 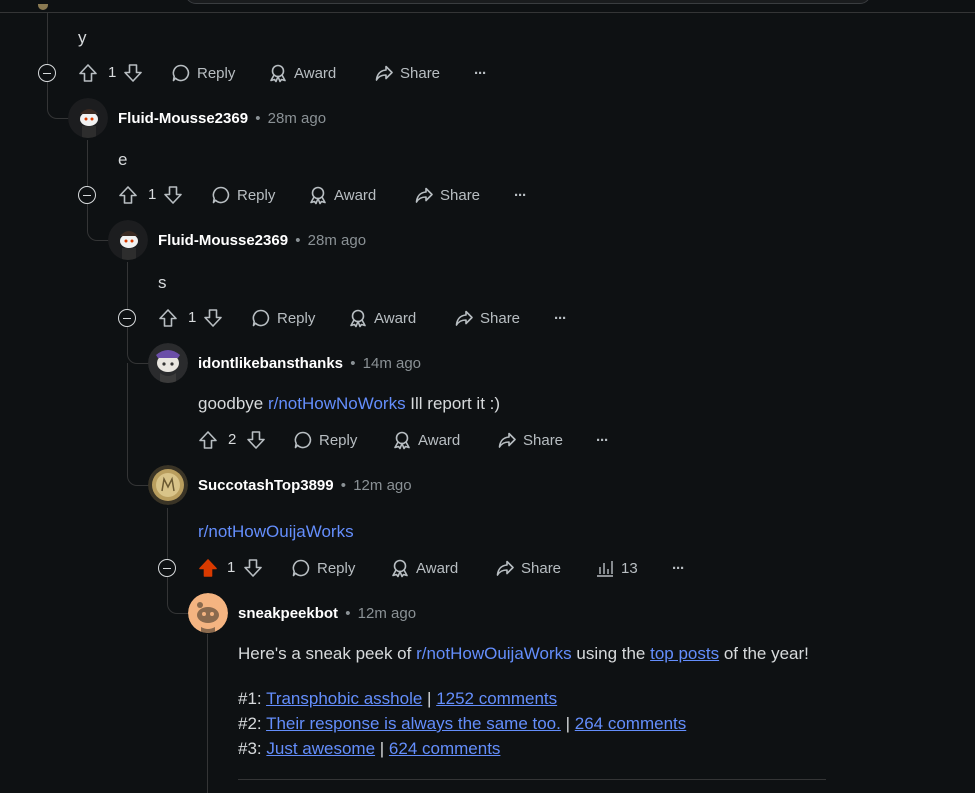 I want to click on comment-meta: idontlikebansthanks • 14m ago, so click(x=309, y=363).